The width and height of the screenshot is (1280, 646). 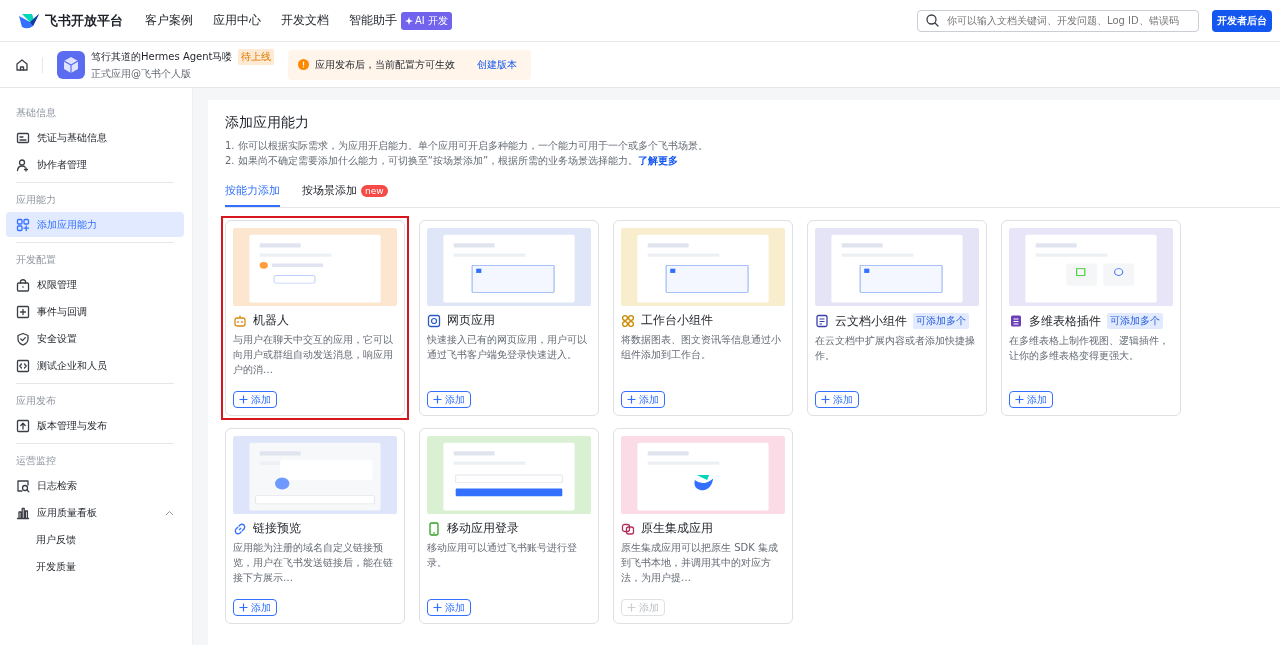 What do you see at coordinates (95, 311) in the screenshot?
I see `sidebar-item: 事件与回调` at bounding box center [95, 311].